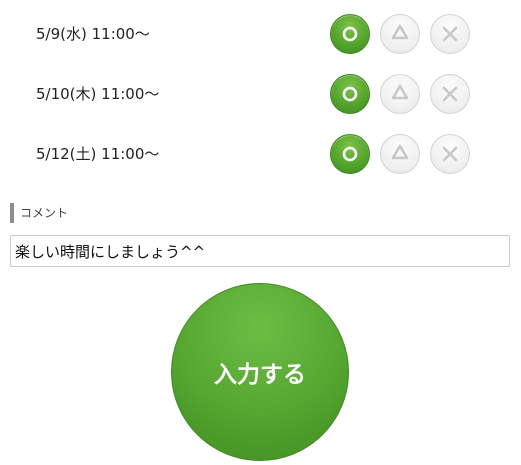  What do you see at coordinates (260, 251) in the screenshot?
I see `comment-input` at bounding box center [260, 251].